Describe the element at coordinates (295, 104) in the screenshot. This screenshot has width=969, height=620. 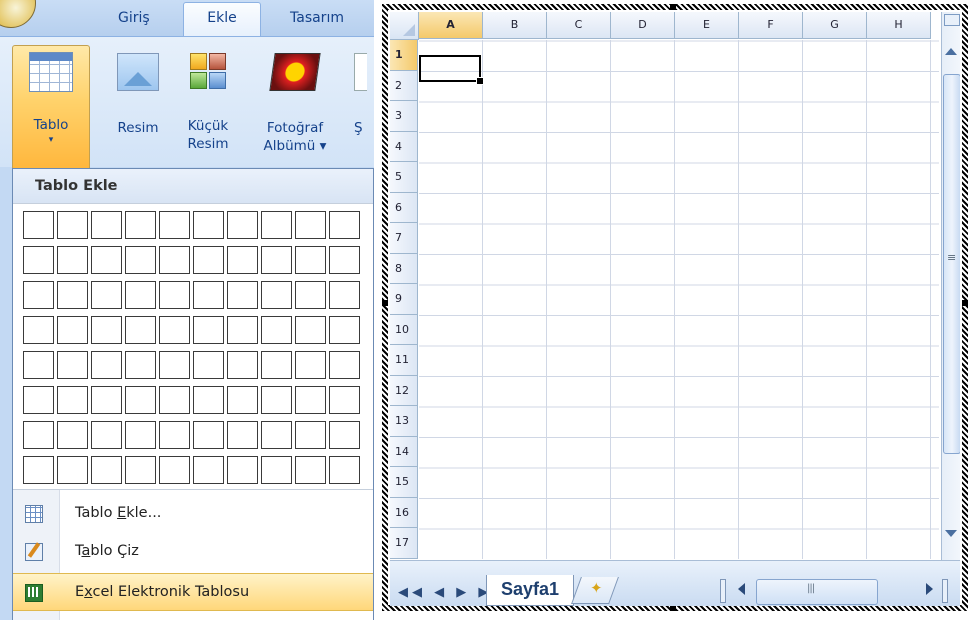
I see `fotograf-albumu-button: Fotoğraf Albümü ▾` at that location.